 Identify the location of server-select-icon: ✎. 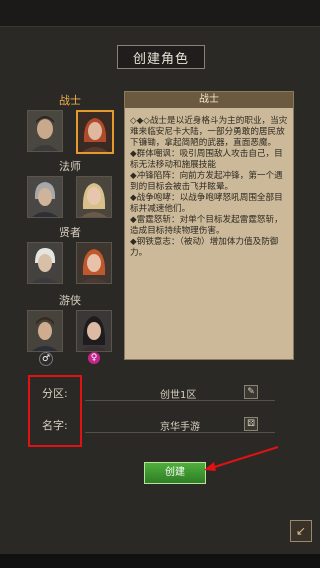
(251, 392).